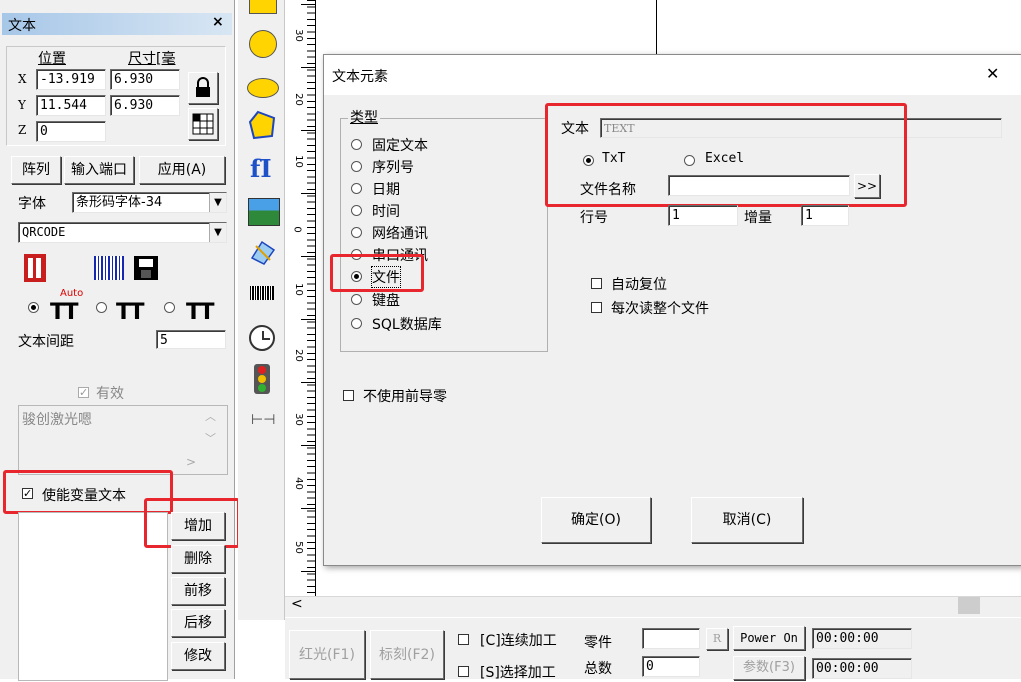  Describe the element at coordinates (653, 606) in the screenshot. I see `horizontal-scrollbar` at that location.